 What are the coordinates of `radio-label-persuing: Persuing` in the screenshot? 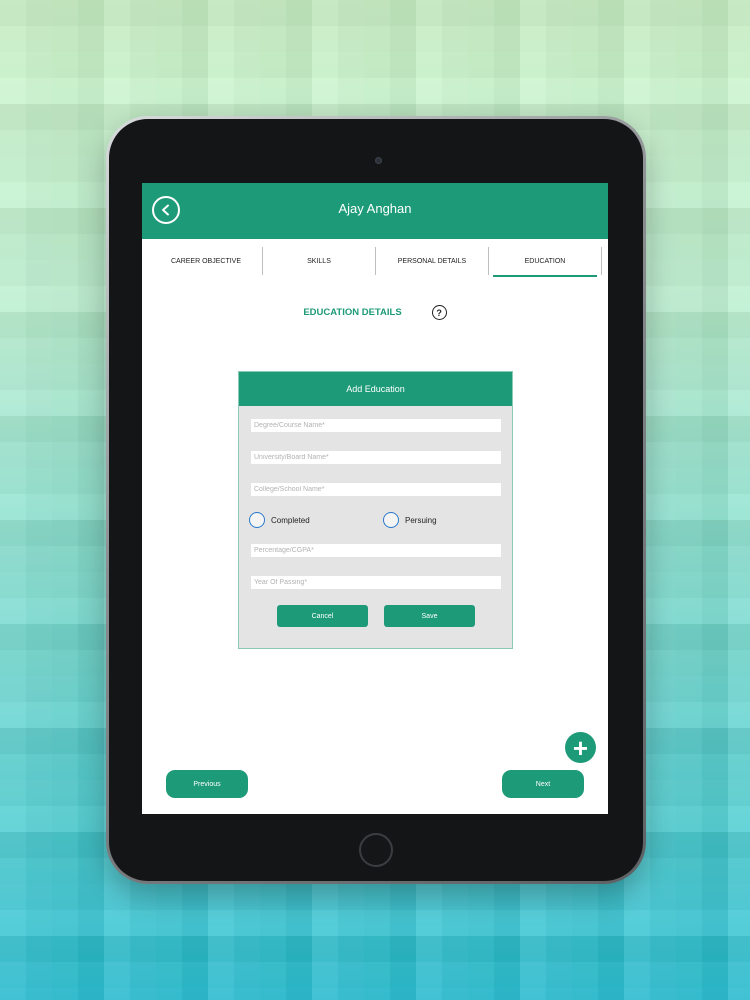 It's located at (421, 520).